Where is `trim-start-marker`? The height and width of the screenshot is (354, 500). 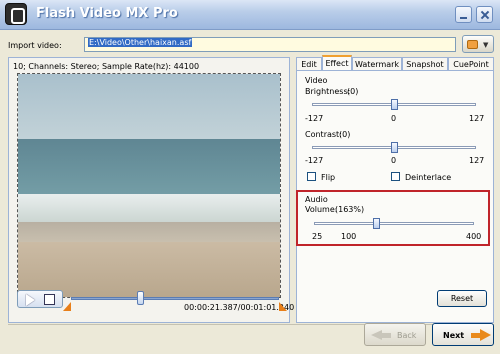
trim-start-marker is located at coordinates (67, 306).